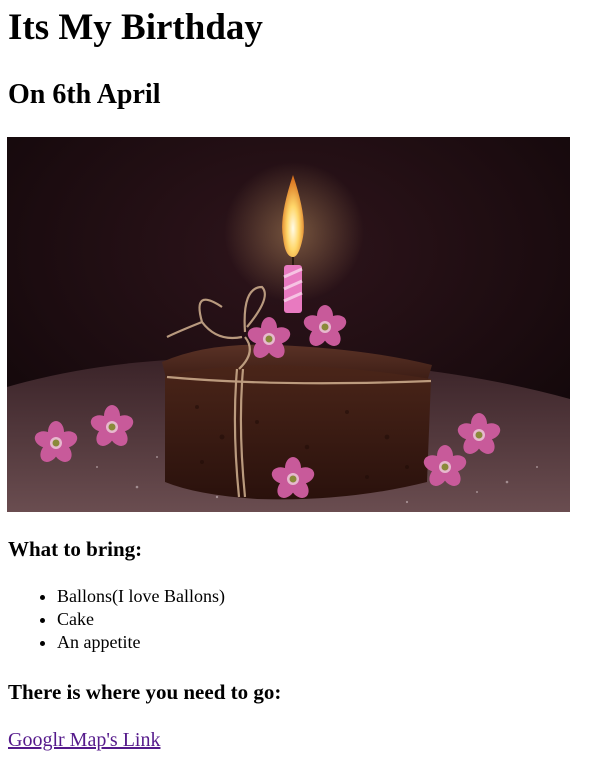 Image resolution: width=602 pixels, height=766 pixels. Describe the element at coordinates (141, 642) in the screenshot. I see `list-item: An appetite` at that location.